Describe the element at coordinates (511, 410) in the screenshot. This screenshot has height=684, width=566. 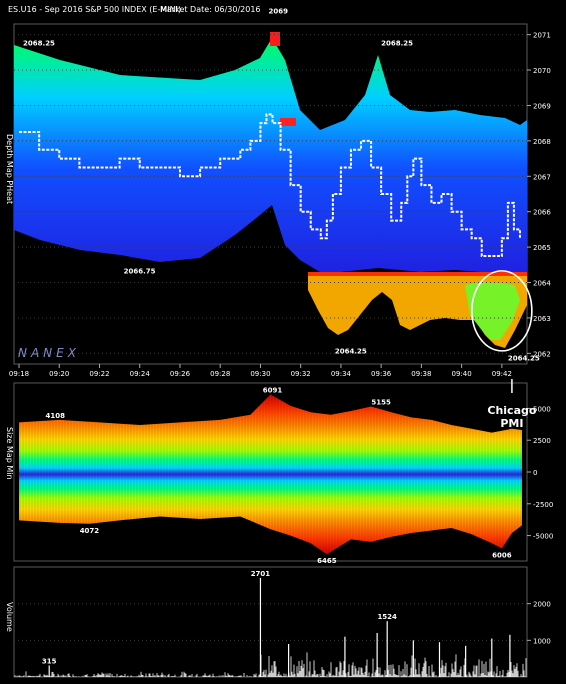
I see `callout-chicago: Chicago` at that location.